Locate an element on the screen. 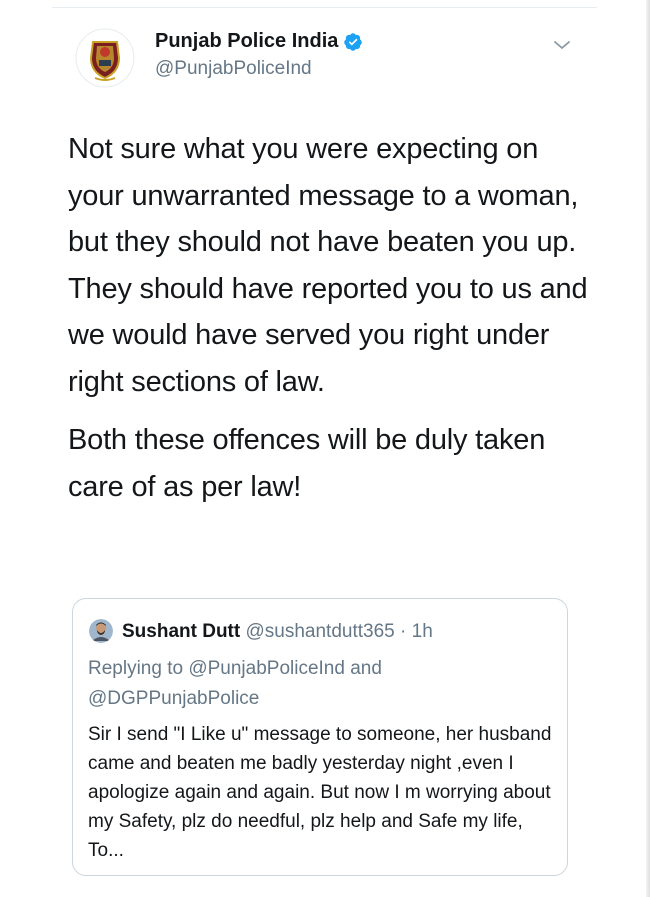  author-handle: @PunjabPoliceInd is located at coordinates (233, 69).